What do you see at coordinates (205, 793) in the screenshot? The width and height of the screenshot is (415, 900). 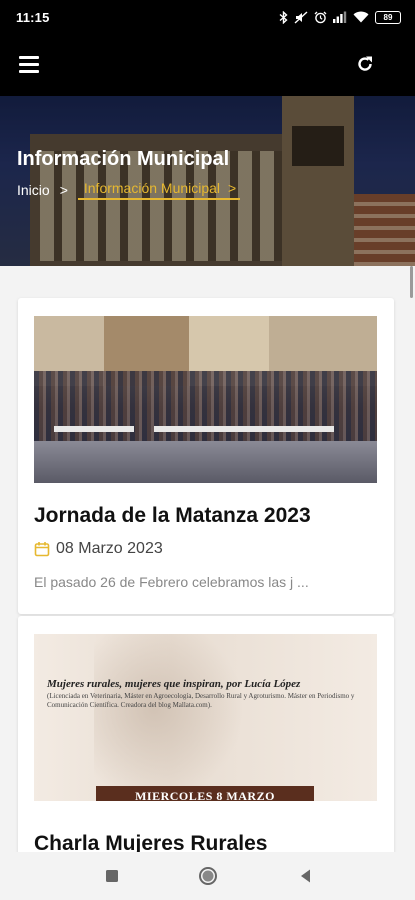 I see `poster-date-band: MIERCOLES 8 MARZO` at bounding box center [205, 793].